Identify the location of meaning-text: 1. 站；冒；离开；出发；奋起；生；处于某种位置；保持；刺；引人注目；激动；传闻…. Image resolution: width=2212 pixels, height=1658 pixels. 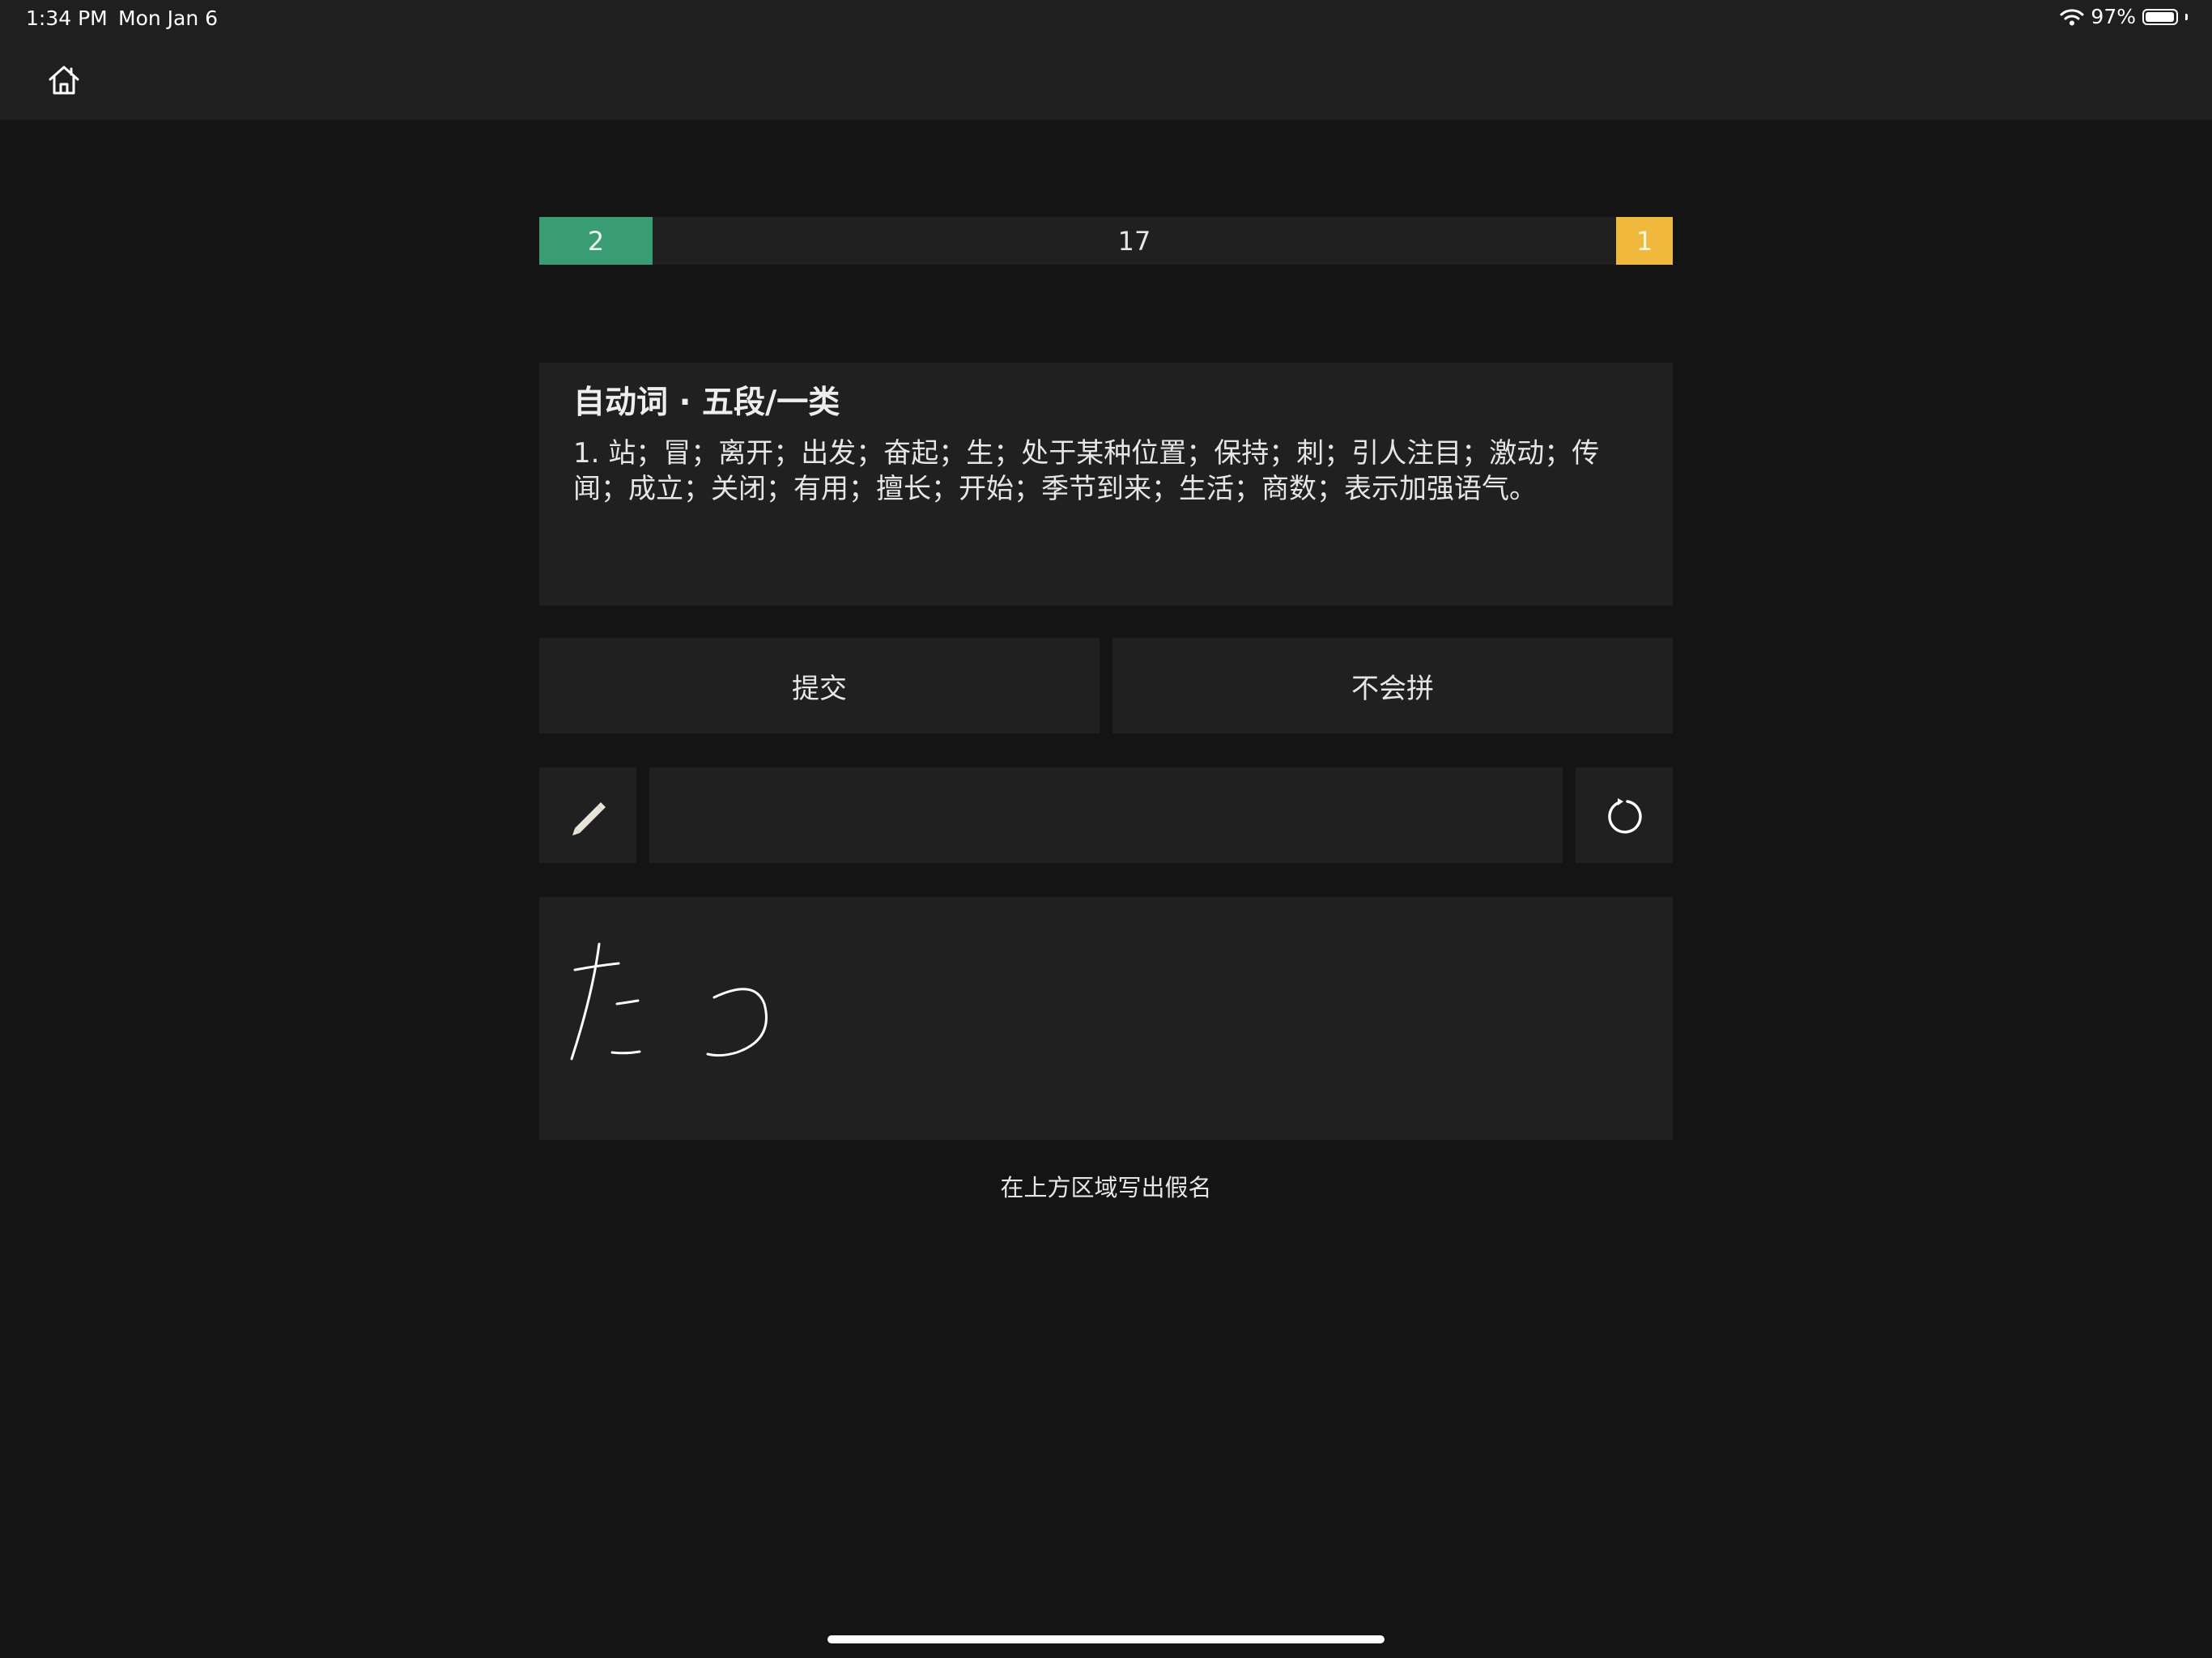
(1087, 471).